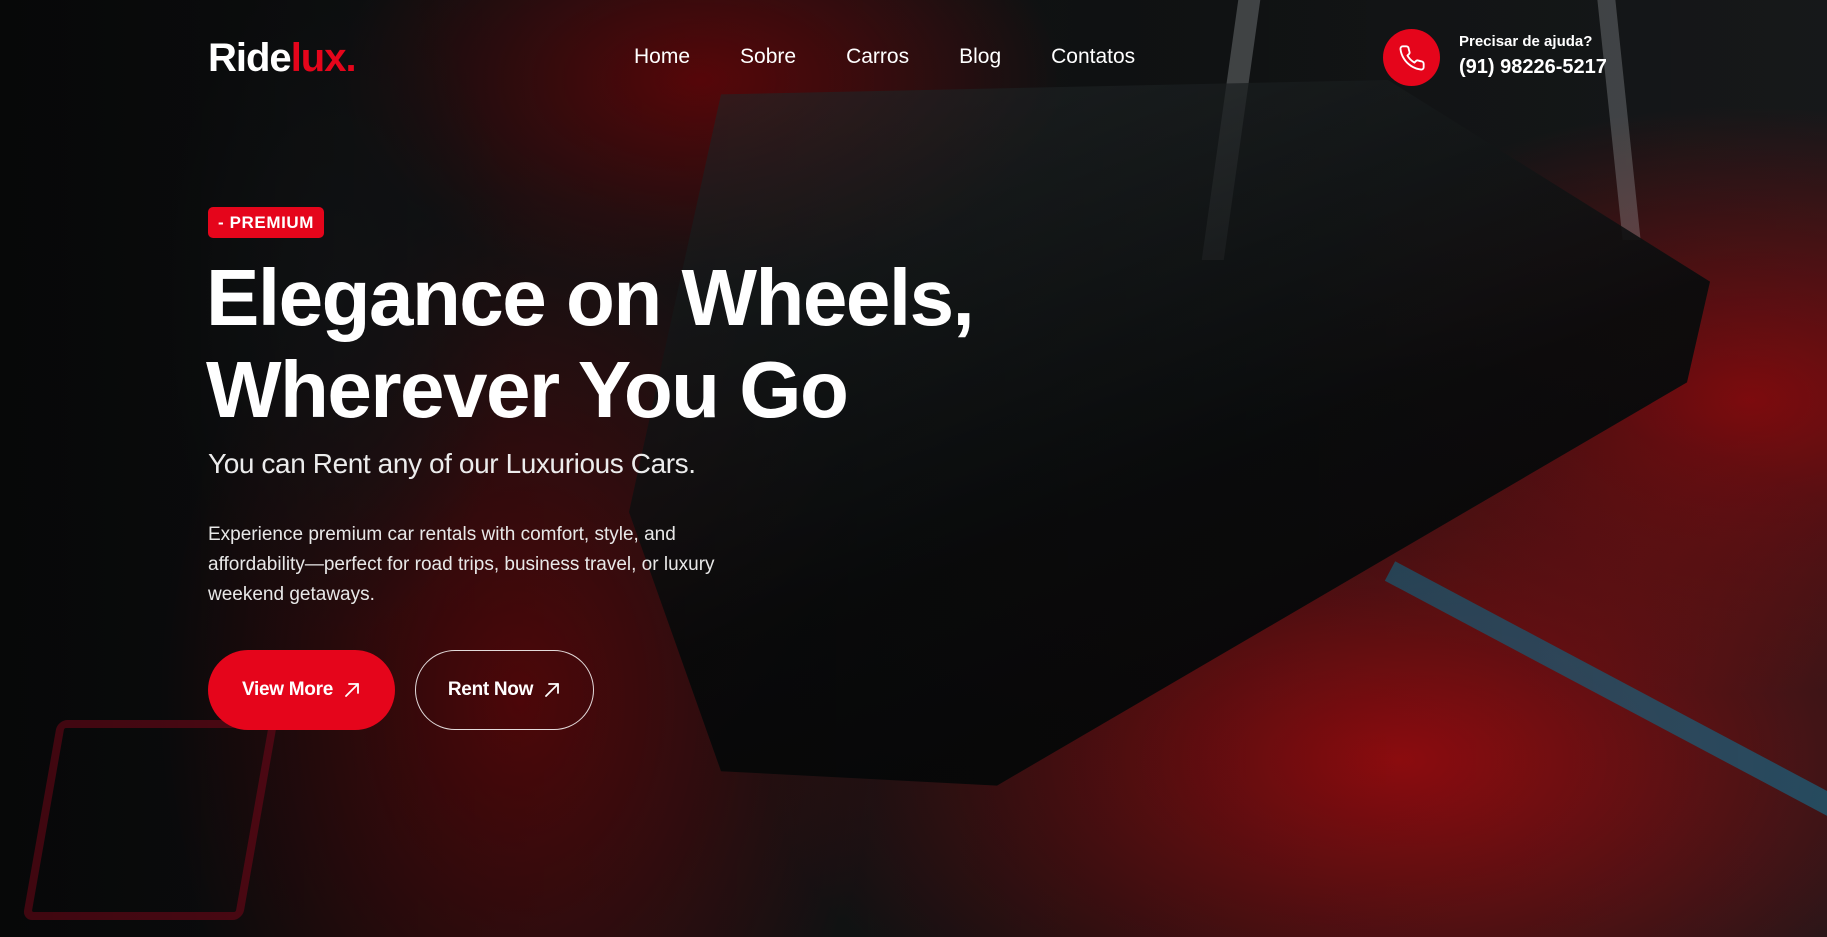 This screenshot has width=1827, height=937. What do you see at coordinates (656, 344) in the screenshot?
I see `hero-title: Elegance on Wheels, Wherever You Go` at bounding box center [656, 344].